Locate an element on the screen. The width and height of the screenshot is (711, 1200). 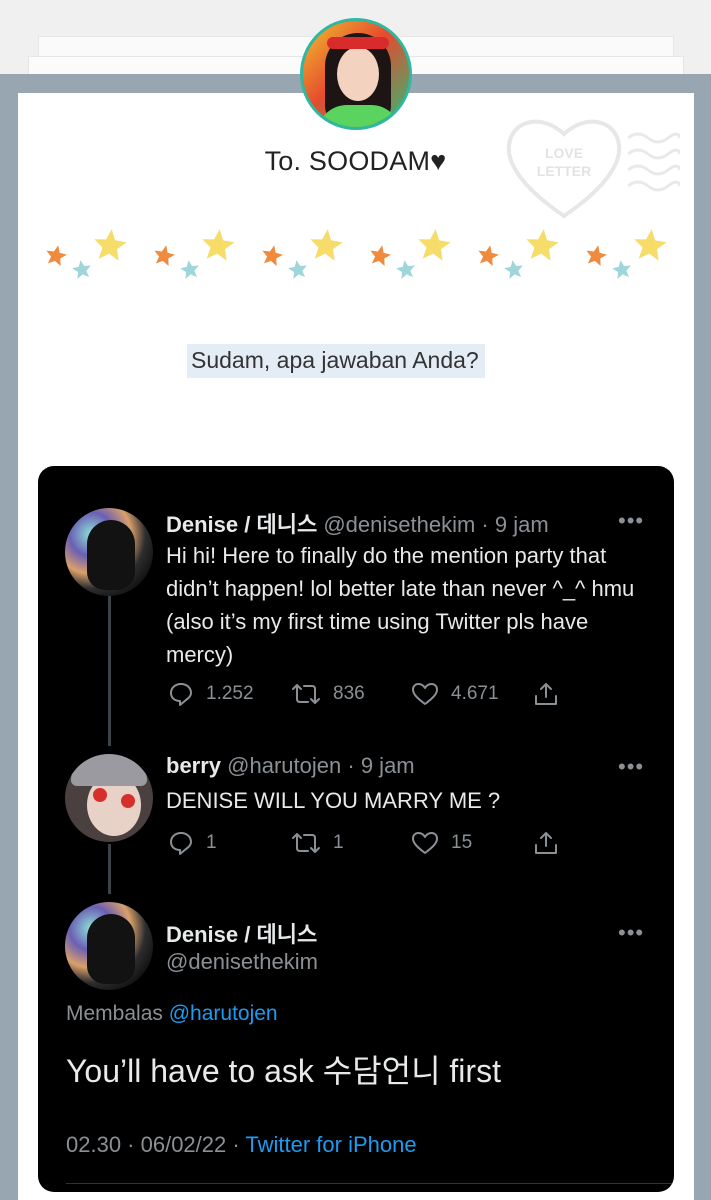
like-button: 15 is located at coordinates (472, 843).